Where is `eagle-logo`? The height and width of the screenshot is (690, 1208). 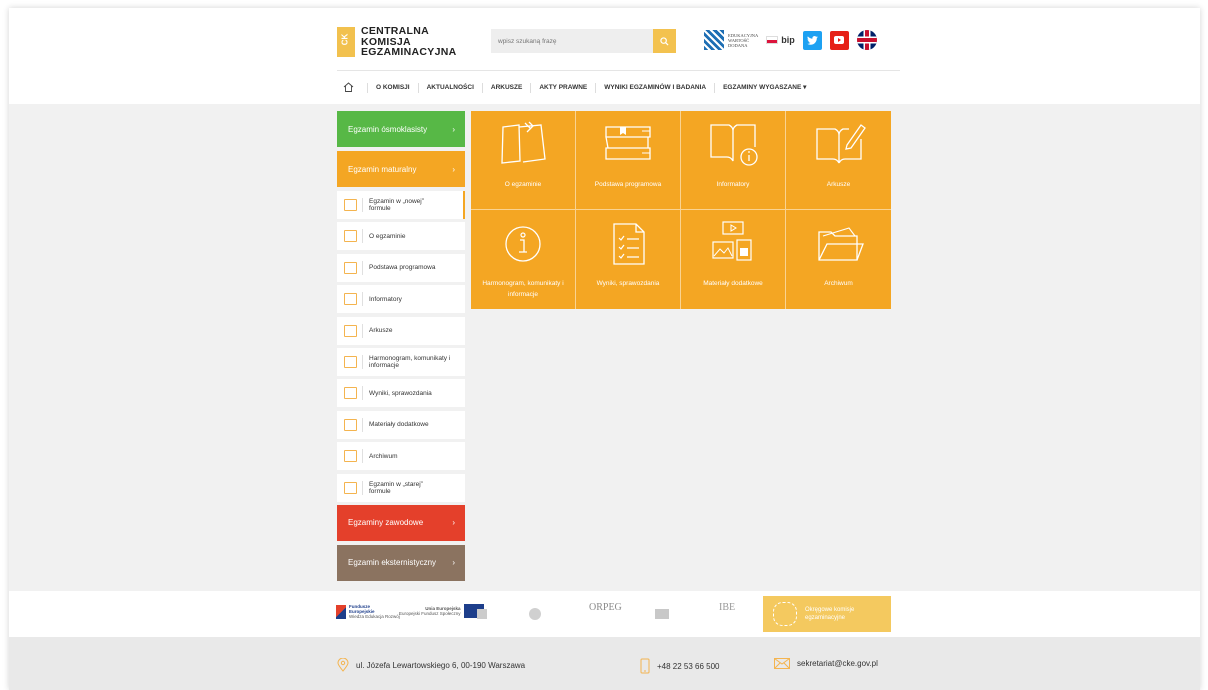 eagle-logo is located at coordinates (535, 614).